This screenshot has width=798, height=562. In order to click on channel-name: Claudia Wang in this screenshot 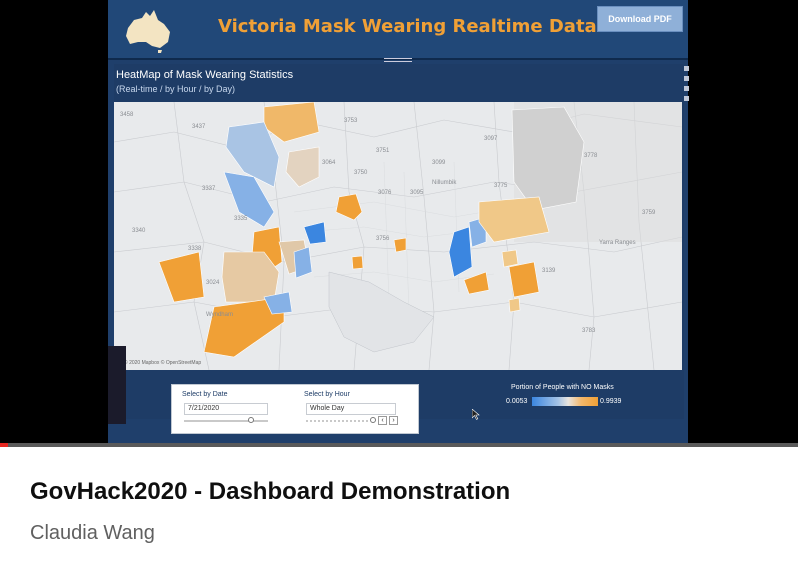, I will do `click(92, 533)`.